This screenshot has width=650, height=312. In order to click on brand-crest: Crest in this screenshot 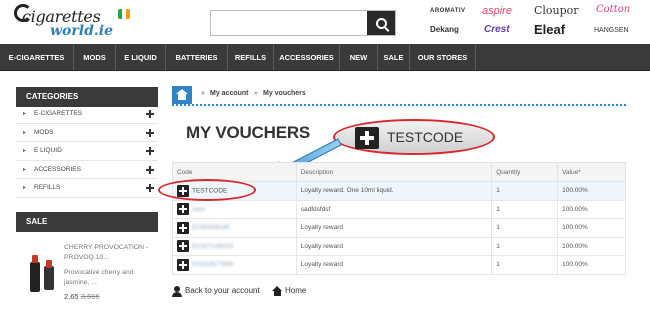, I will do `click(497, 29)`.